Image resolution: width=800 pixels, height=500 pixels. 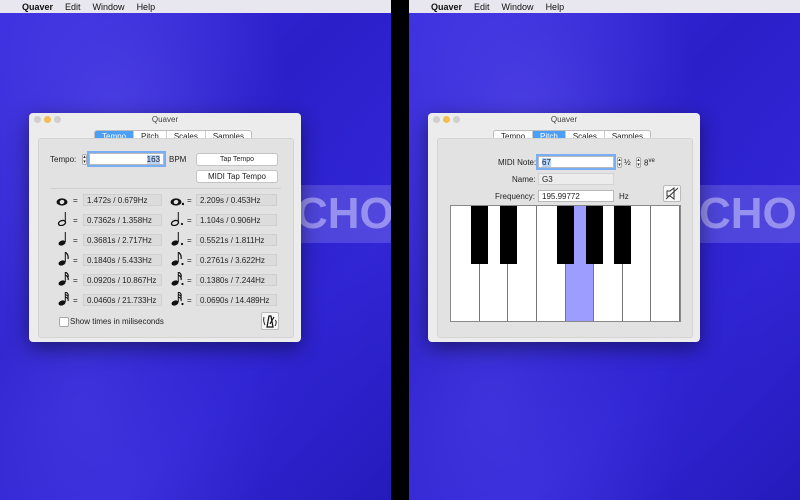 I want to click on note-duration-value: 0.1840s / 5.433Hz, so click(x=122, y=260).